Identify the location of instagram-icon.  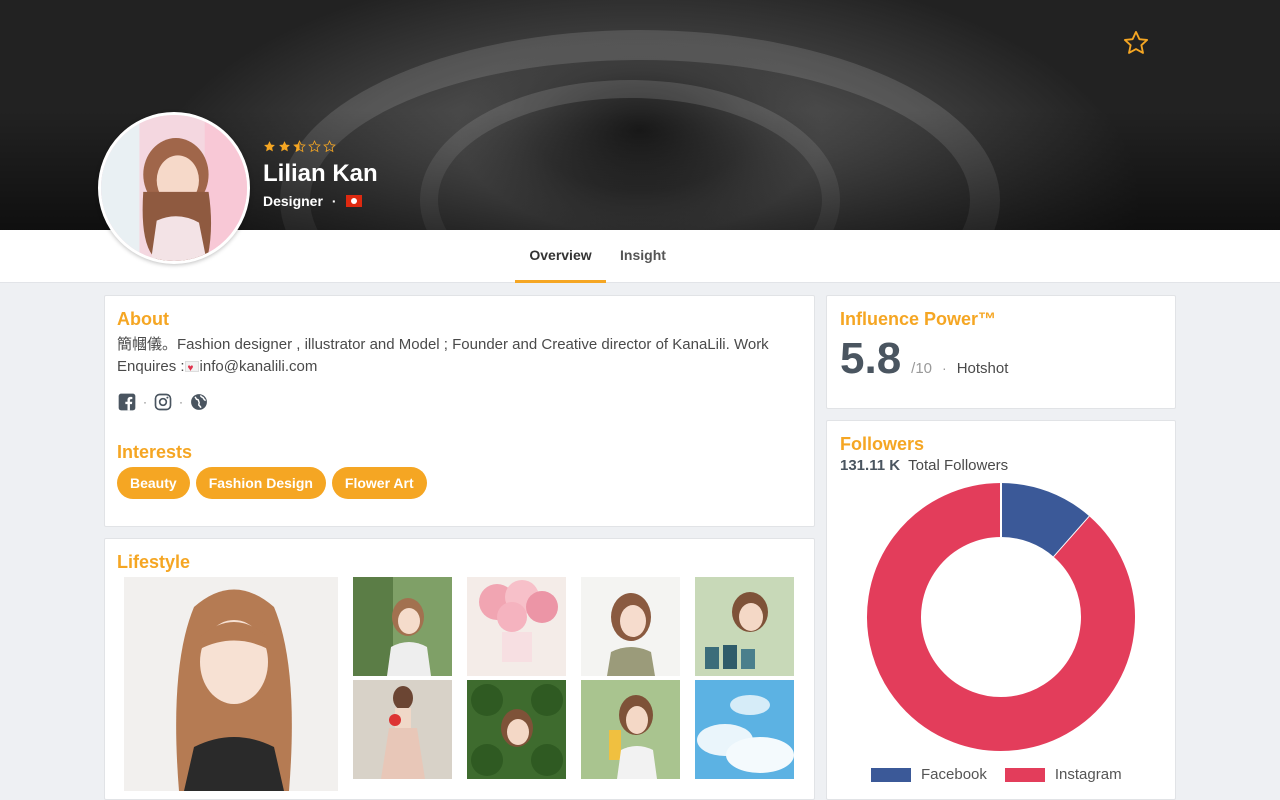
(163, 402).